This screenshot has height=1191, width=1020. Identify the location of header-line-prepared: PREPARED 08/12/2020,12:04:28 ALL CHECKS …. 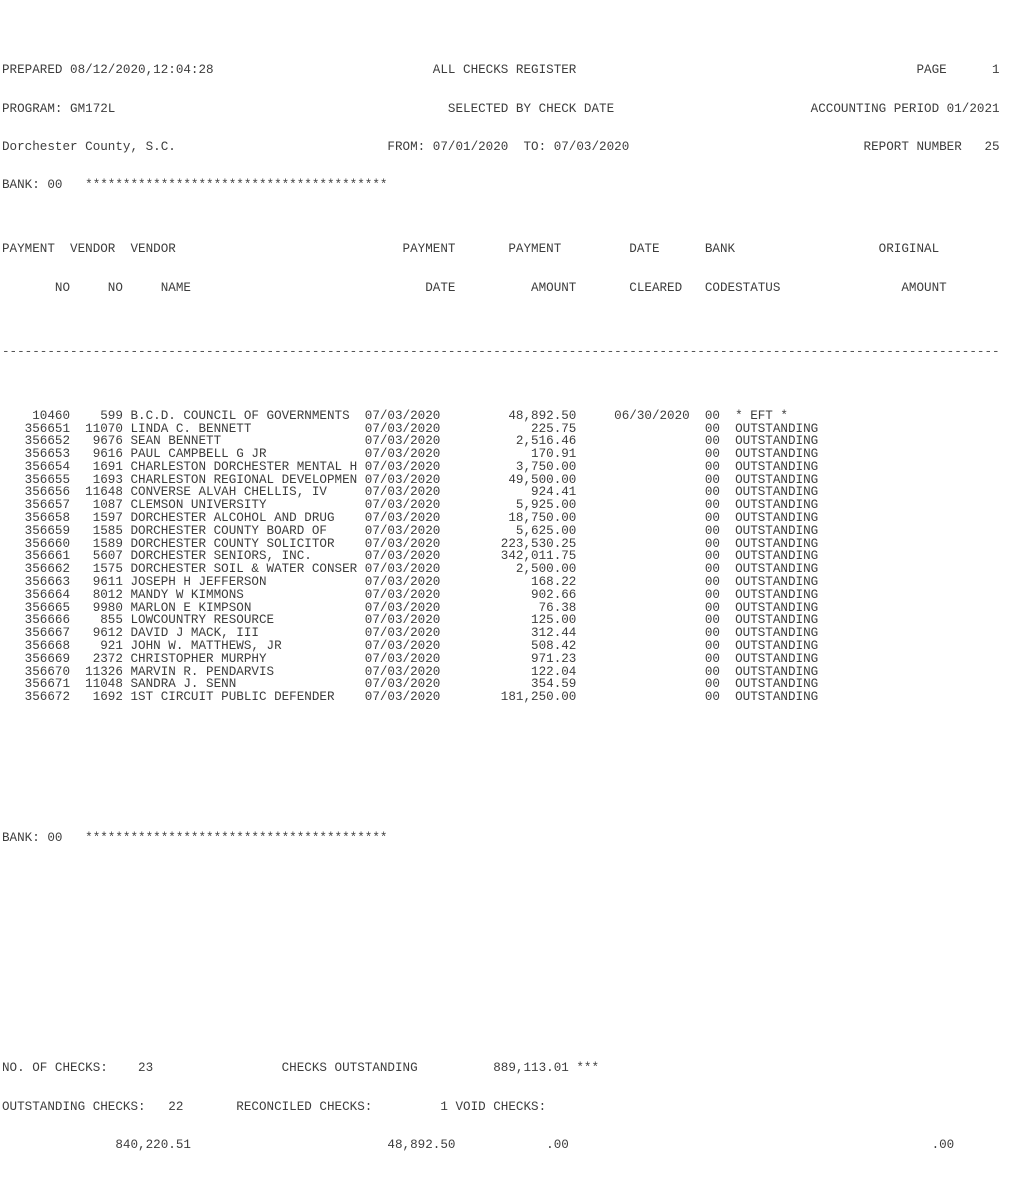
(501, 70).